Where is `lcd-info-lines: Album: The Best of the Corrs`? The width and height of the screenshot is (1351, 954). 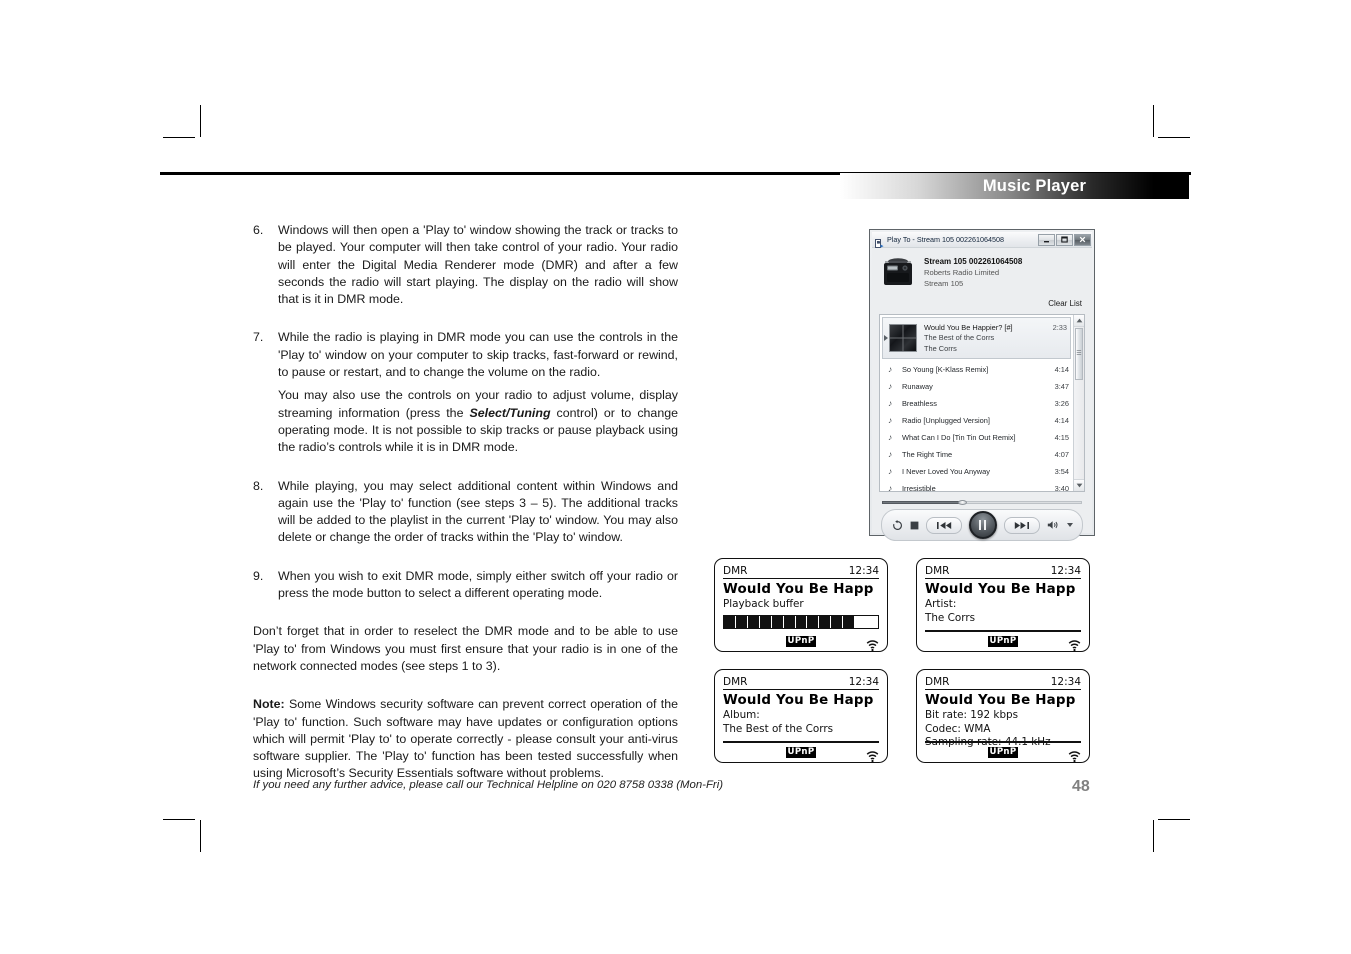
lcd-info-lines: Album: The Best of the Corrs is located at coordinates (801, 722).